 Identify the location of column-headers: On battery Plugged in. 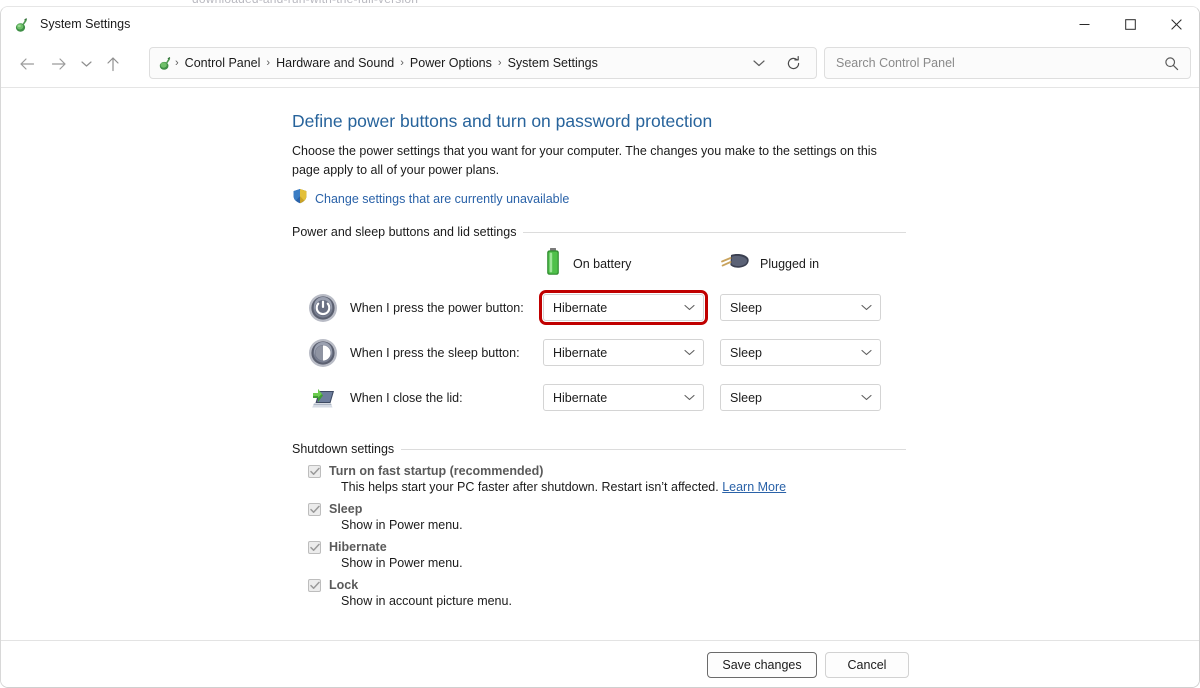
(599, 264).